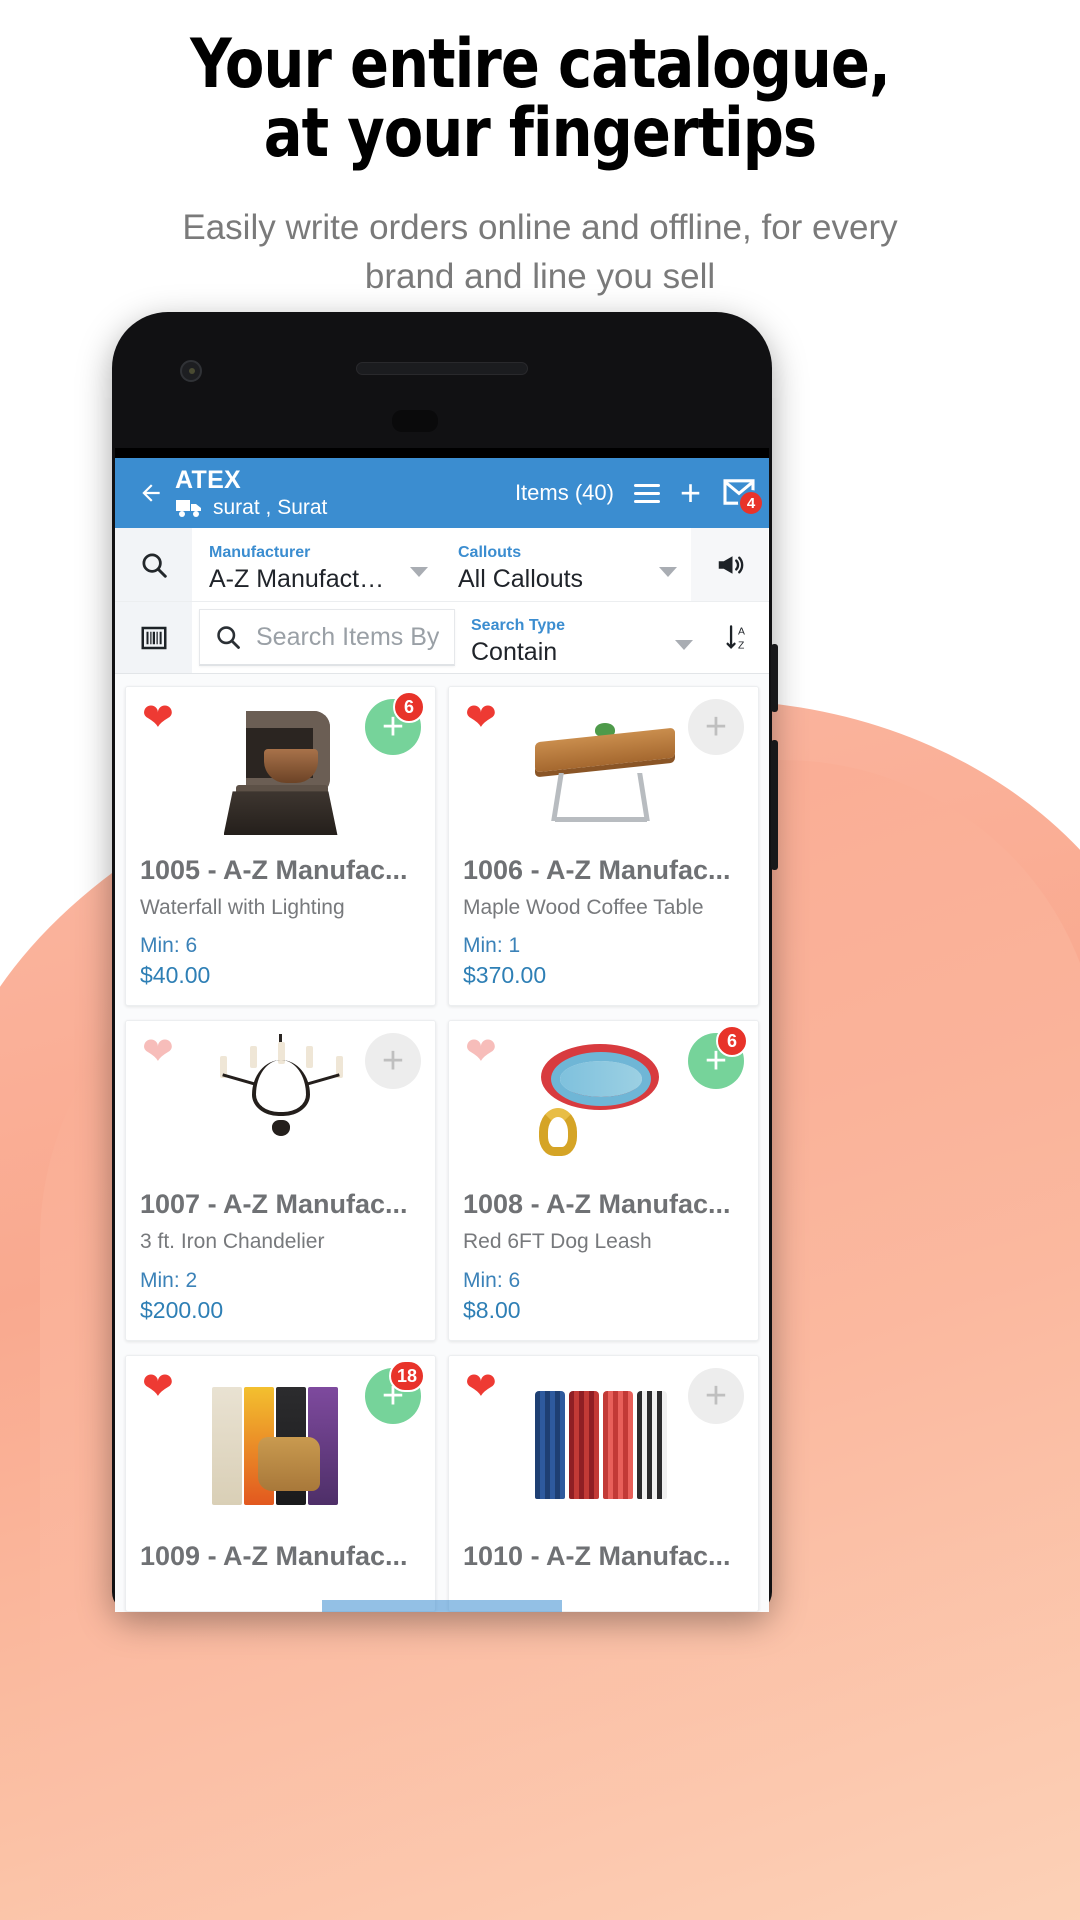 The image size is (1080, 1920). I want to click on filter-row-2: Search Items By Search Type Contain A Z, so click(442, 638).